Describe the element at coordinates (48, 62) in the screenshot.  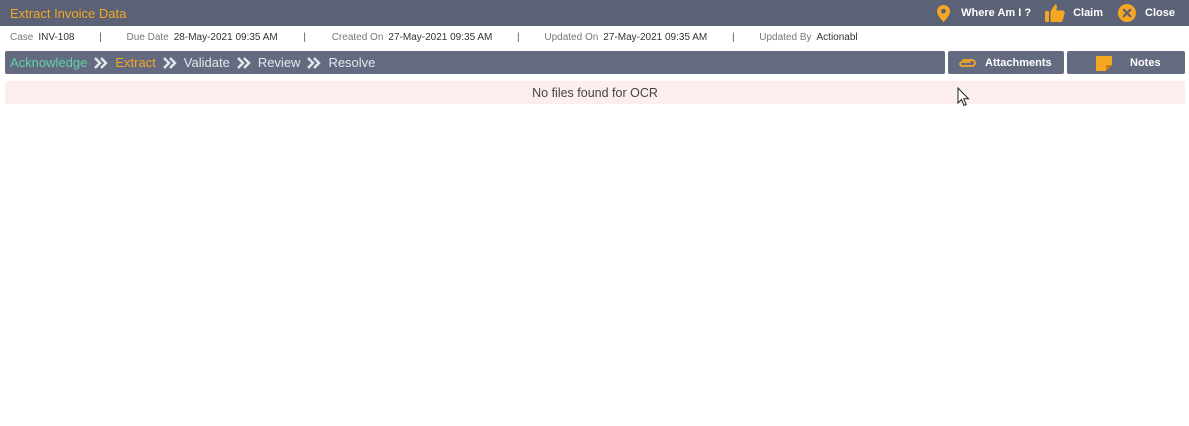
I see `stage-acknowledge: Acknowledge` at that location.